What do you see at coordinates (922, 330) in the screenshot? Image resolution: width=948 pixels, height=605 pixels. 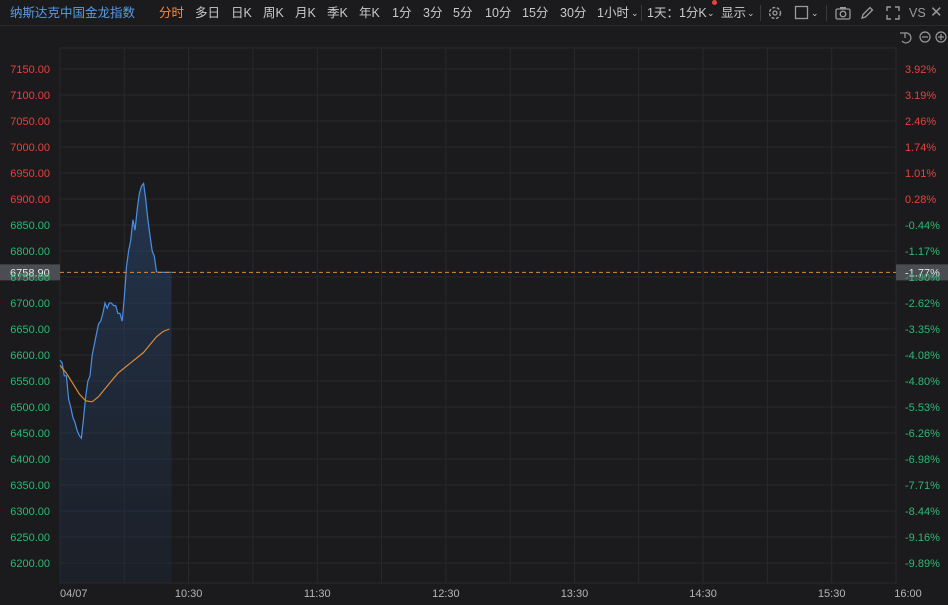 I see `y-right-tick: -3.35%` at bounding box center [922, 330].